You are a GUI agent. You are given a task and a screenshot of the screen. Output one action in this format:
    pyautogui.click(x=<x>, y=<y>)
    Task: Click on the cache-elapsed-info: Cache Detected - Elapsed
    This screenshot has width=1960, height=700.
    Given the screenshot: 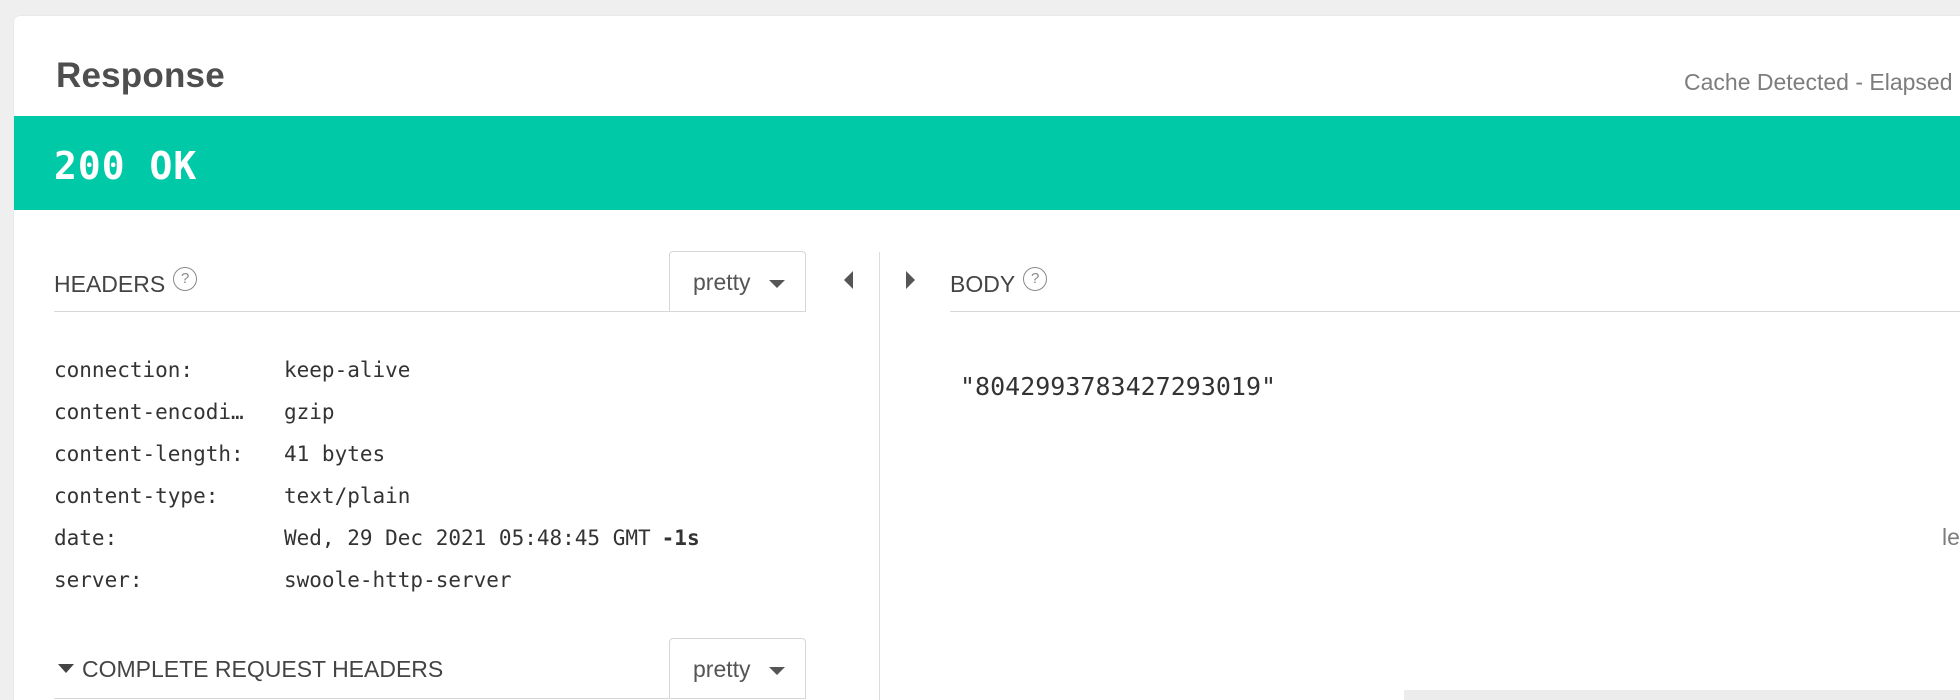 What is the action you would take?
    pyautogui.click(x=1818, y=82)
    